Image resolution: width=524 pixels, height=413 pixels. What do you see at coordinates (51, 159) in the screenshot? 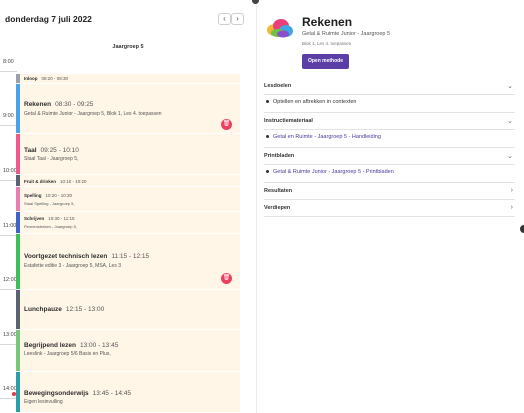
I see `event-subtitle: Staal Taal - Jaargroep 5,` at bounding box center [51, 159].